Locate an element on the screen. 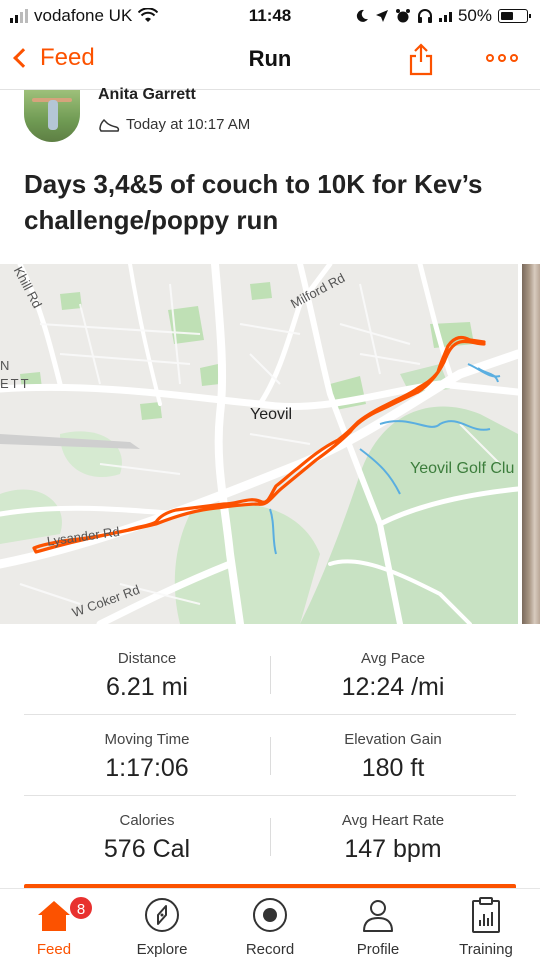  notification-badge: 8 is located at coordinates (81, 908).